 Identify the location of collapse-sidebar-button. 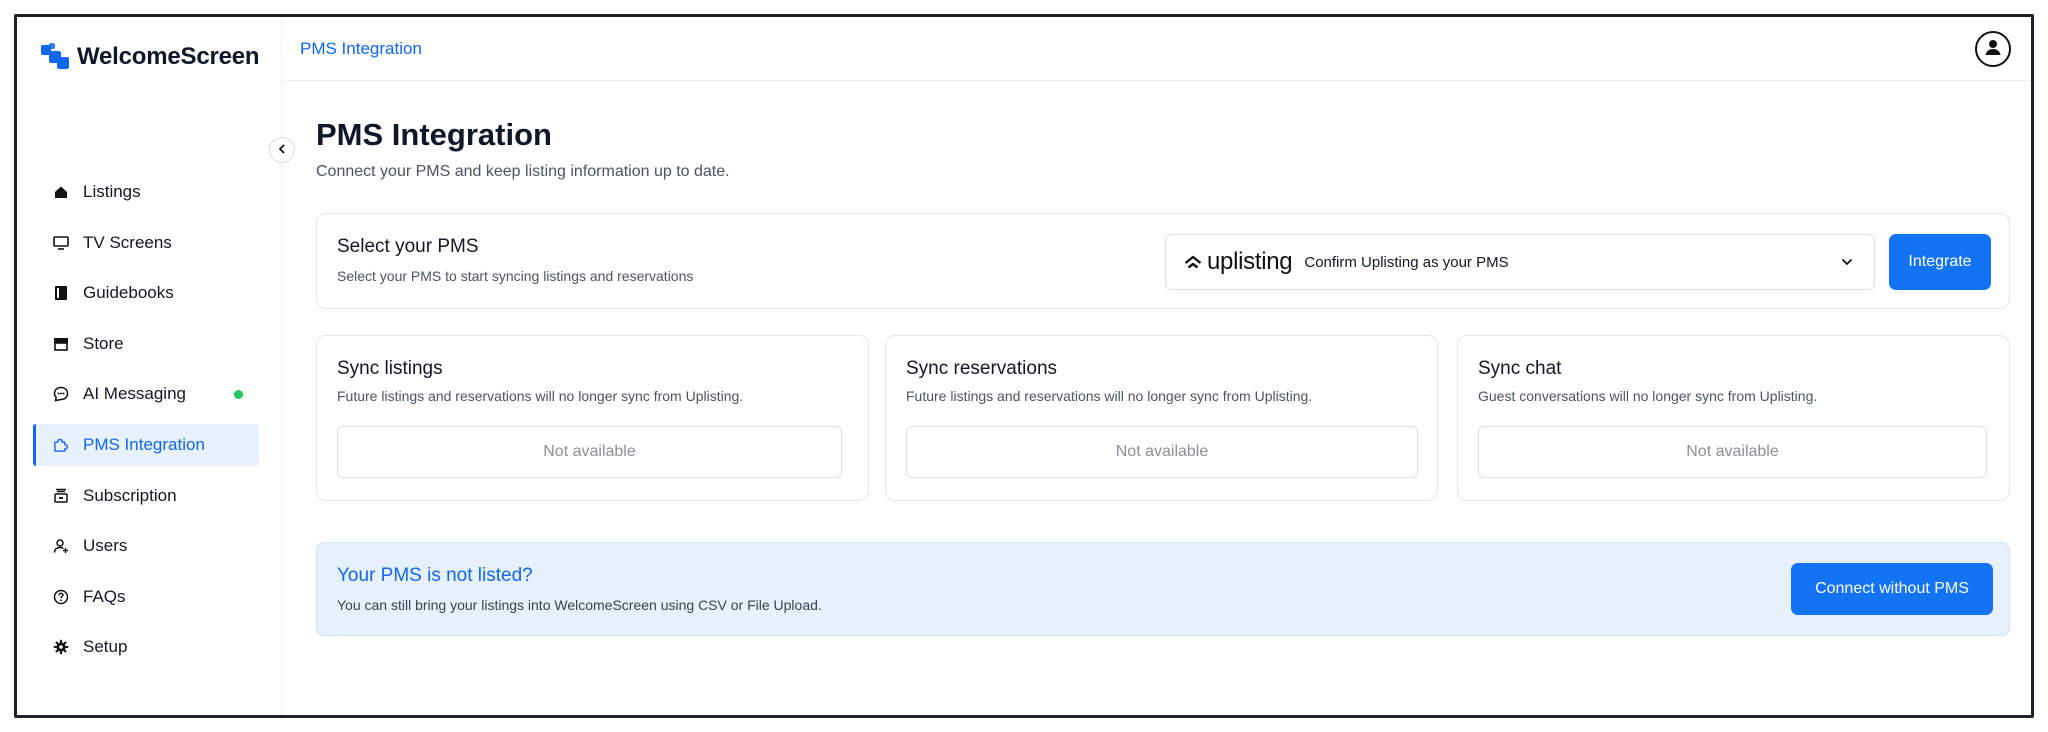
(282, 150).